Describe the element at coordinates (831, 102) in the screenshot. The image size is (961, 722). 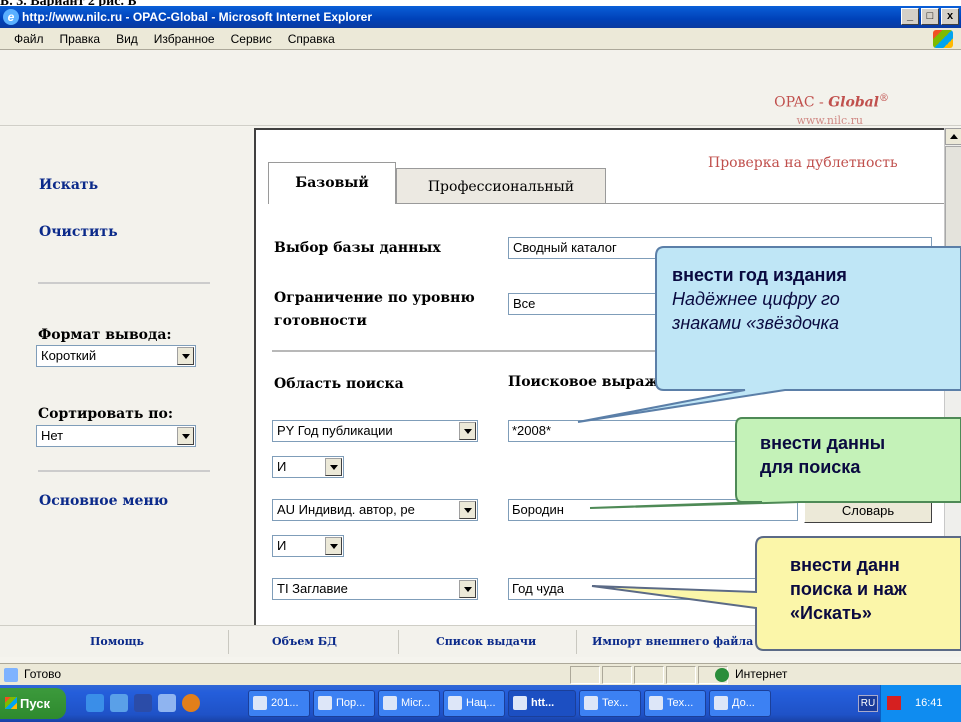
I see `brand-logo: OPAC - Global®` at that location.